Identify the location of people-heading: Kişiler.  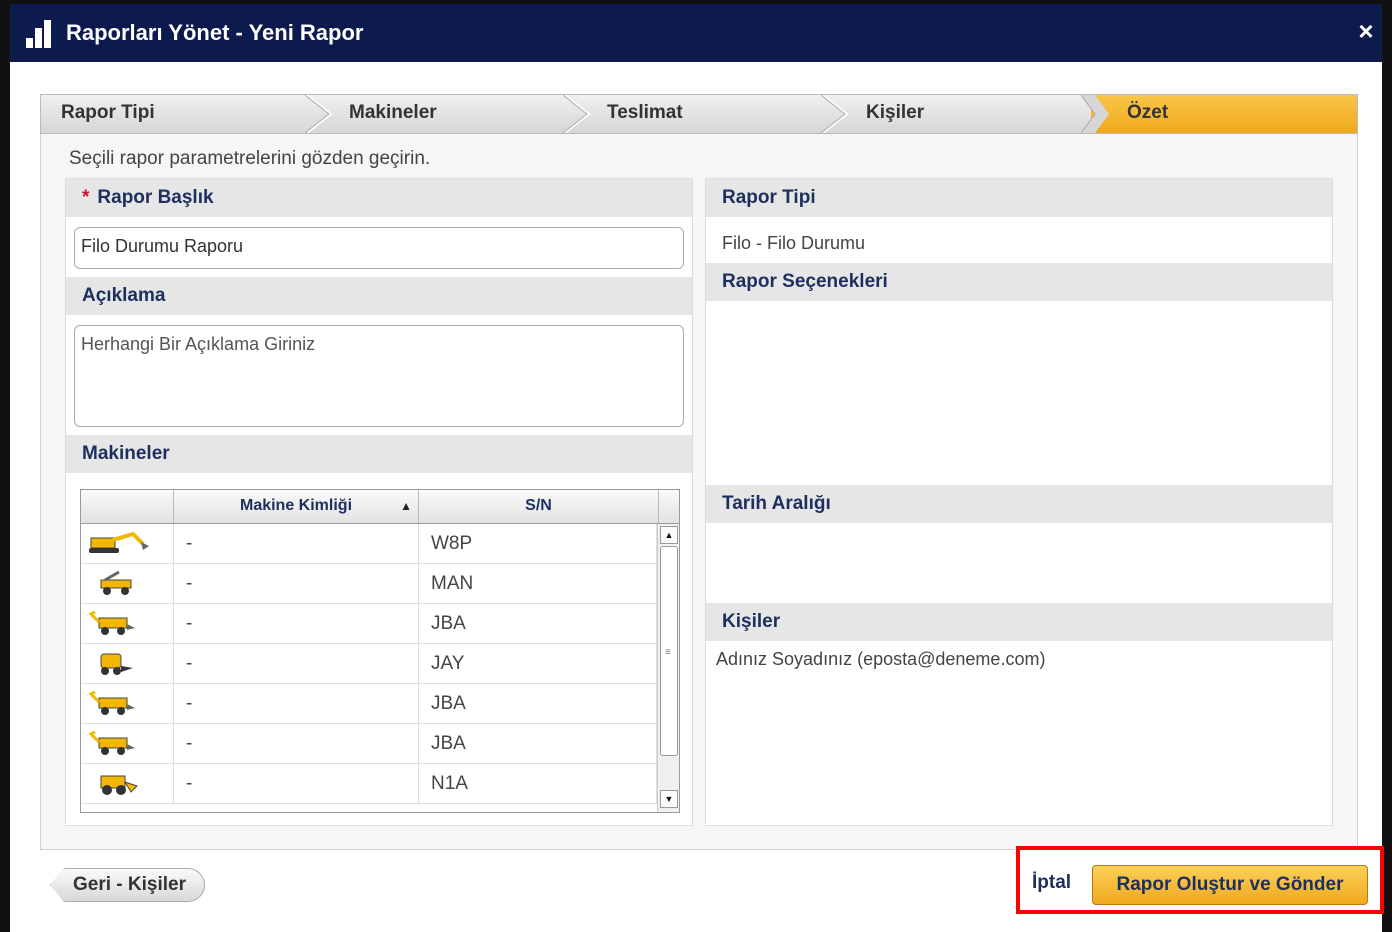
(1019, 622).